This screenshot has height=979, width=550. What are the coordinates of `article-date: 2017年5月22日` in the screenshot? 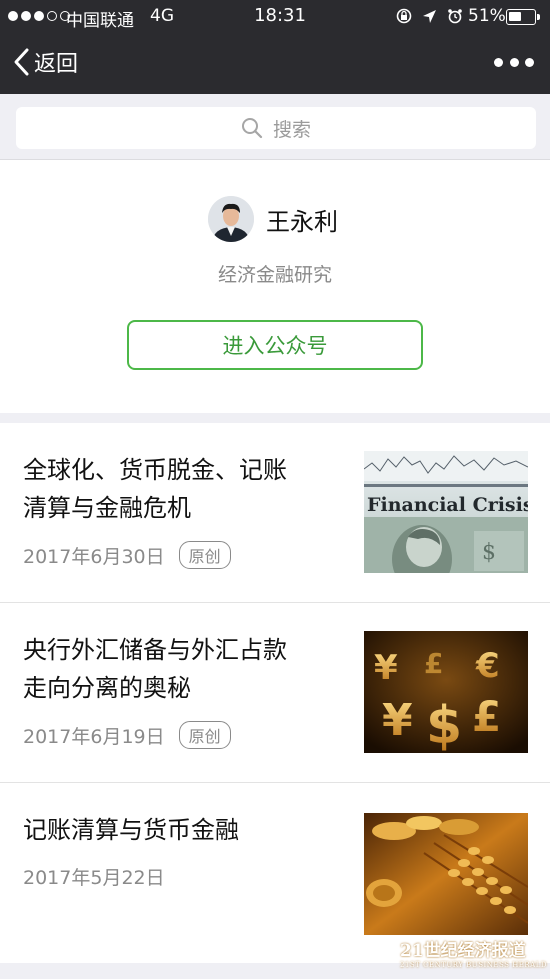 It's located at (94, 878).